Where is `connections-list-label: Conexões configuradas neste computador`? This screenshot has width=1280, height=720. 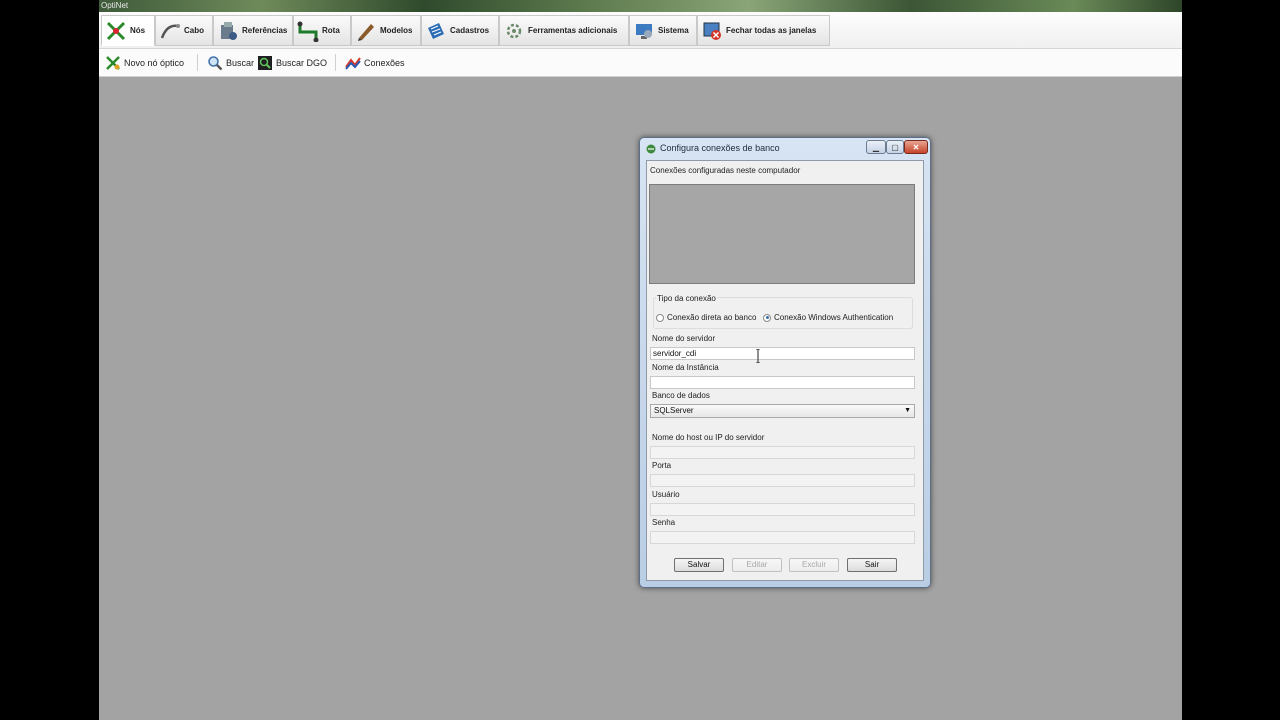
connections-list-label: Conexões configuradas neste computador is located at coordinates (725, 170).